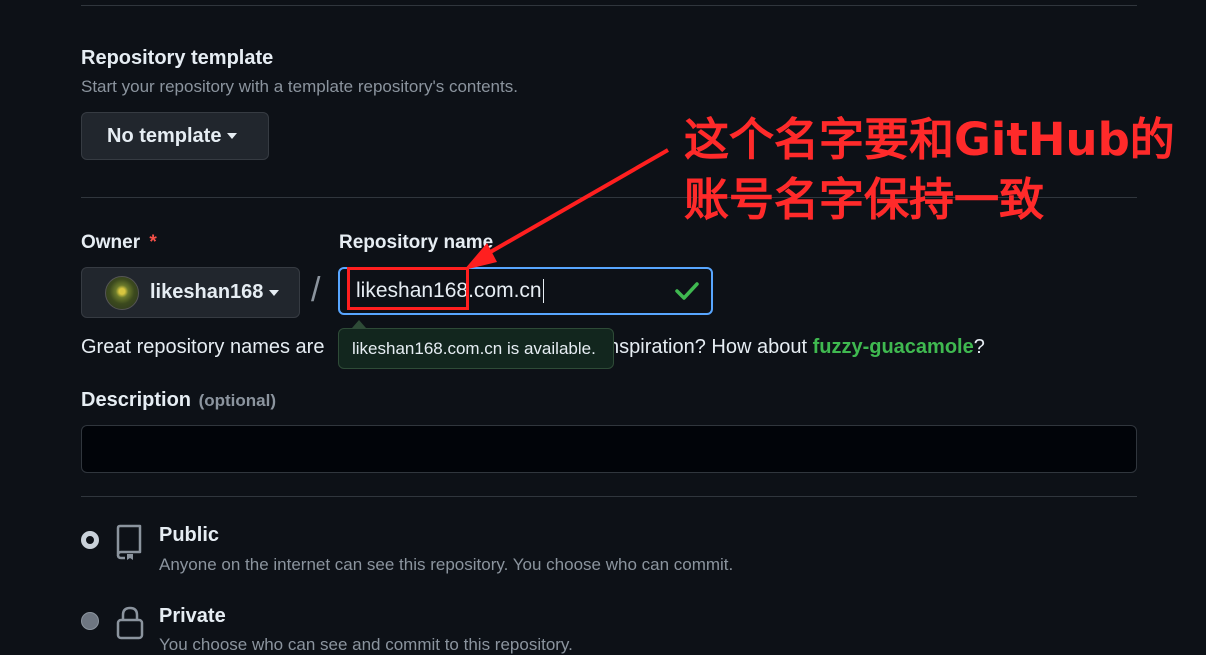 The height and width of the screenshot is (655, 1206). Describe the element at coordinates (136, 400) in the screenshot. I see `description-label: Description` at that location.